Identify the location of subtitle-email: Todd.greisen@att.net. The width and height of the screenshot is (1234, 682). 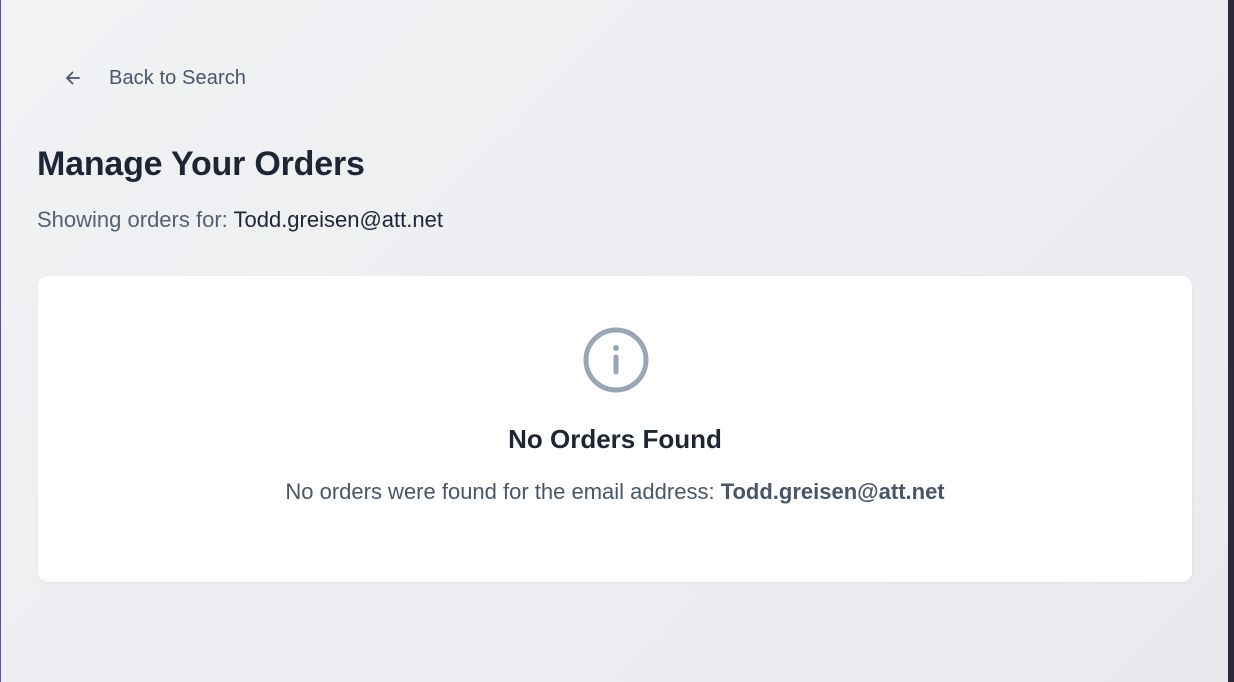
(338, 219).